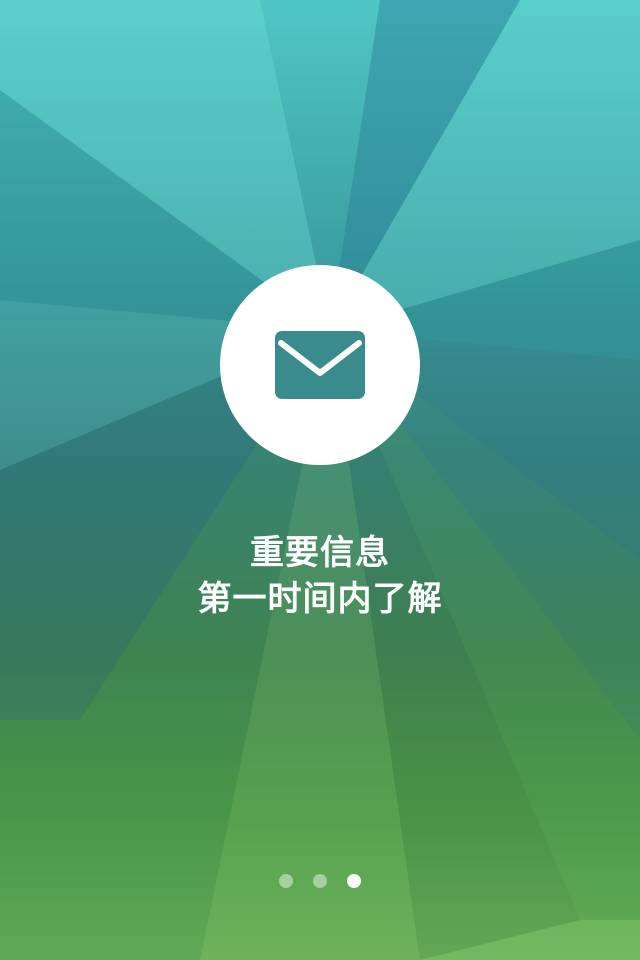 The width and height of the screenshot is (640, 960). What do you see at coordinates (354, 881) in the screenshot?
I see `page-indicator-dot-3-active` at bounding box center [354, 881].